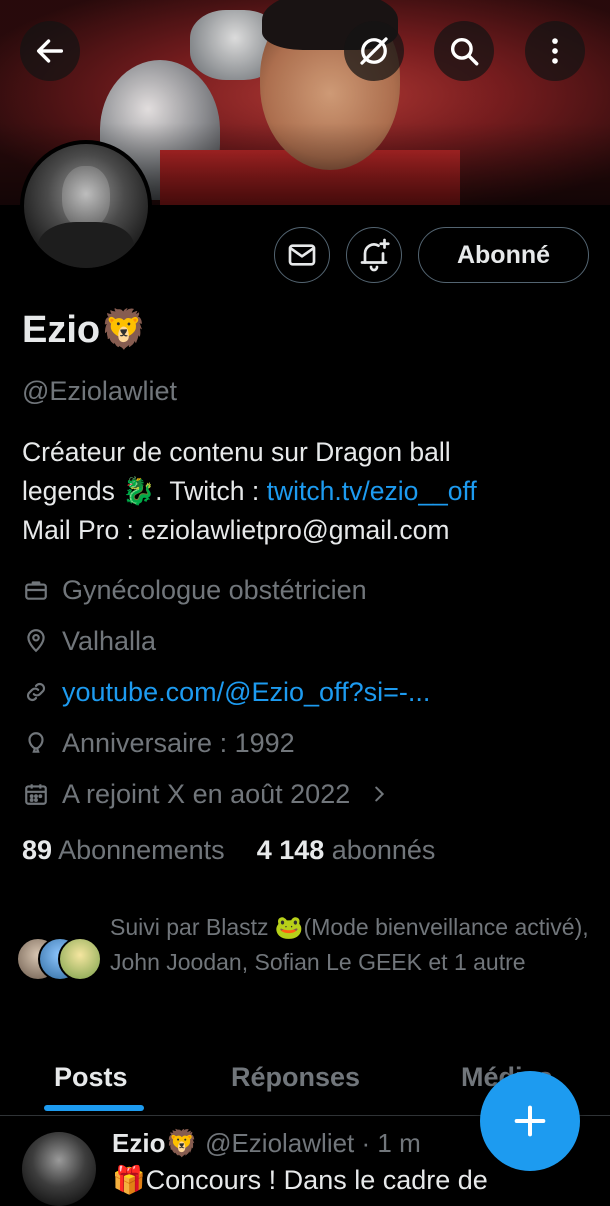 The width and height of the screenshot is (610, 1206). What do you see at coordinates (36, 794) in the screenshot?
I see `calendar-icon` at bounding box center [36, 794].